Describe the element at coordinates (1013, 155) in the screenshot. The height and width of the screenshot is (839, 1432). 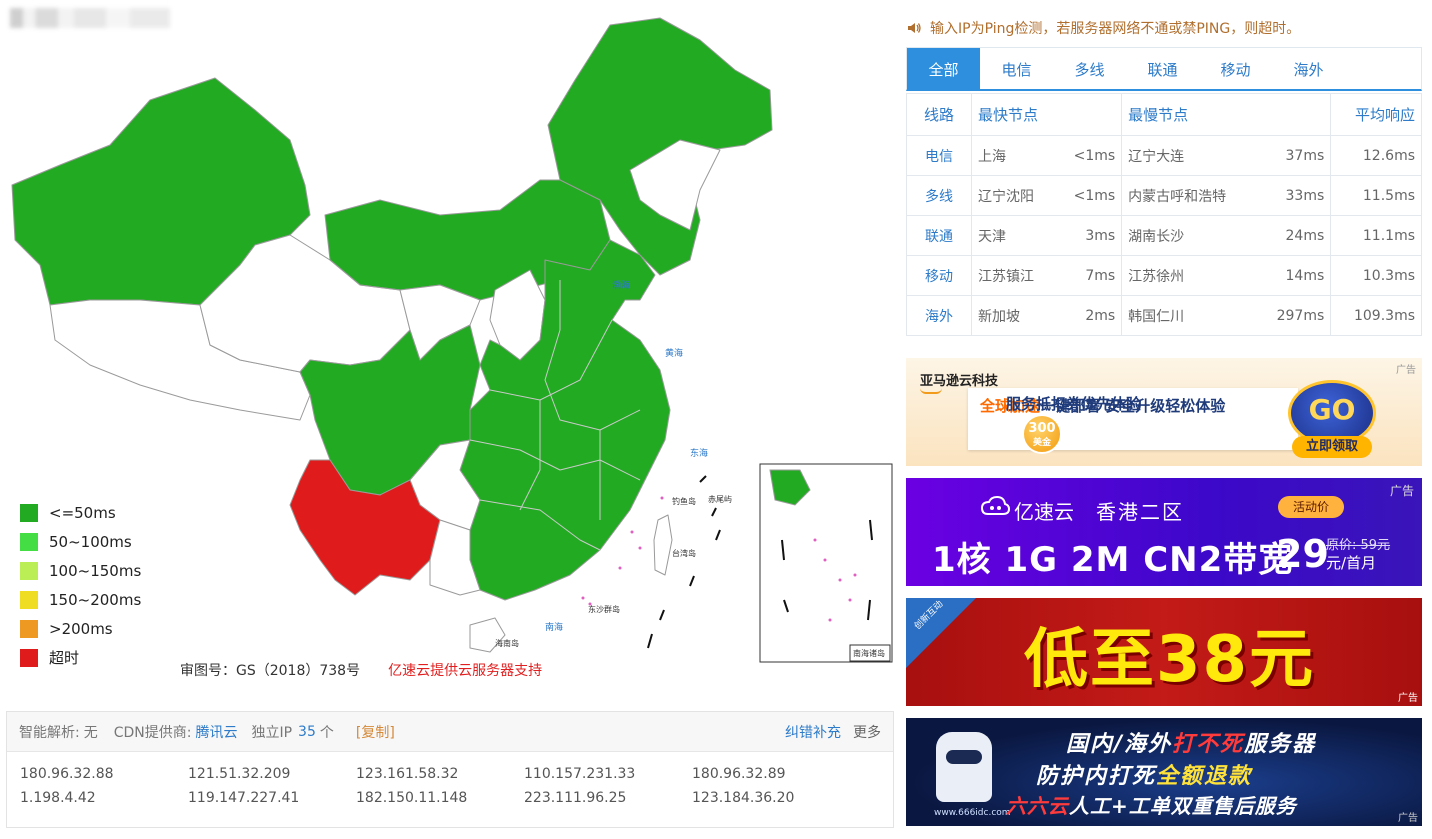
I see `cell-fast-node: 上海` at that location.